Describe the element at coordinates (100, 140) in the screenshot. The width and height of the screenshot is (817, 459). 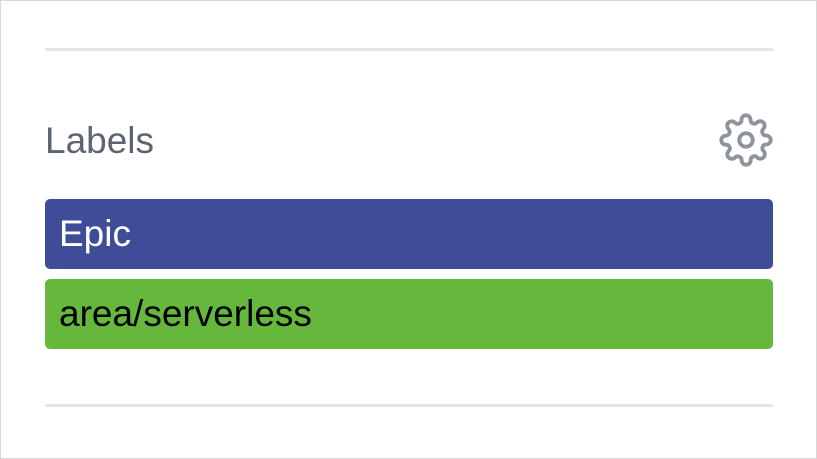
I see `labels-title: Labels` at that location.